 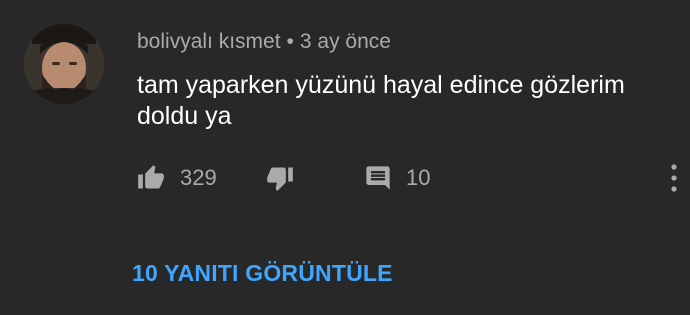 I want to click on comment-meta: bolivyalı kısmet • 3 ay önce, so click(x=264, y=42).